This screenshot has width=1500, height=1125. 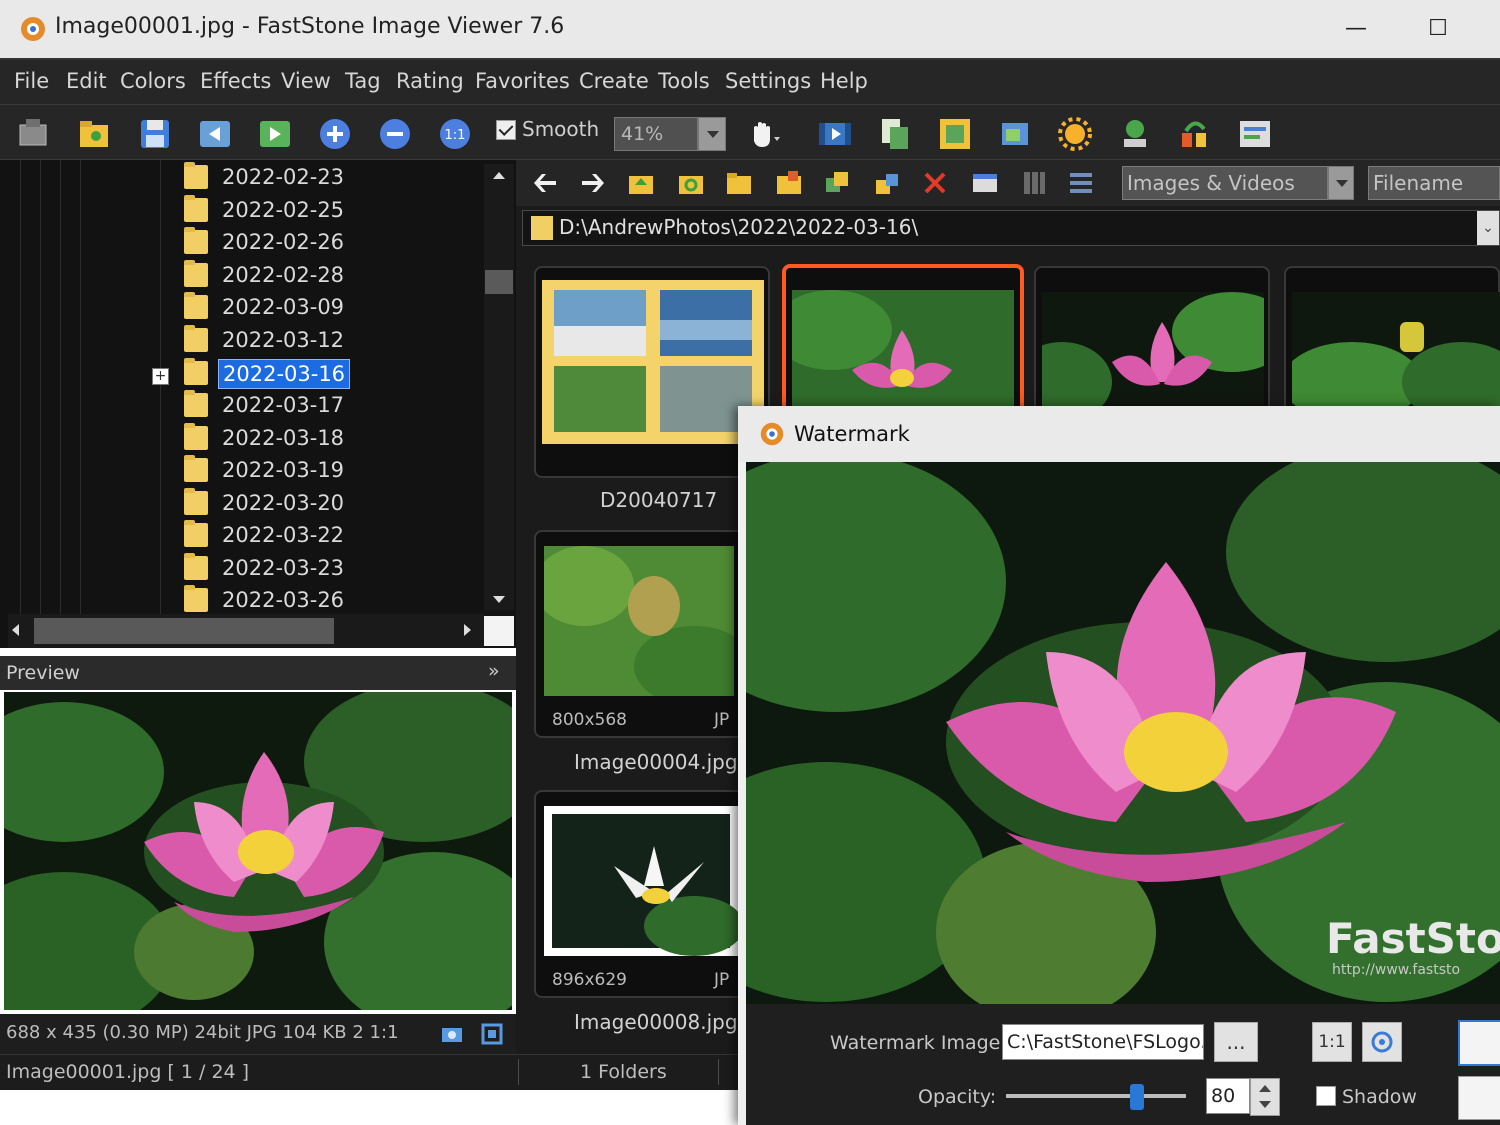 What do you see at coordinates (1137, 1097) in the screenshot?
I see `opacity-slider-thumb` at bounding box center [1137, 1097].